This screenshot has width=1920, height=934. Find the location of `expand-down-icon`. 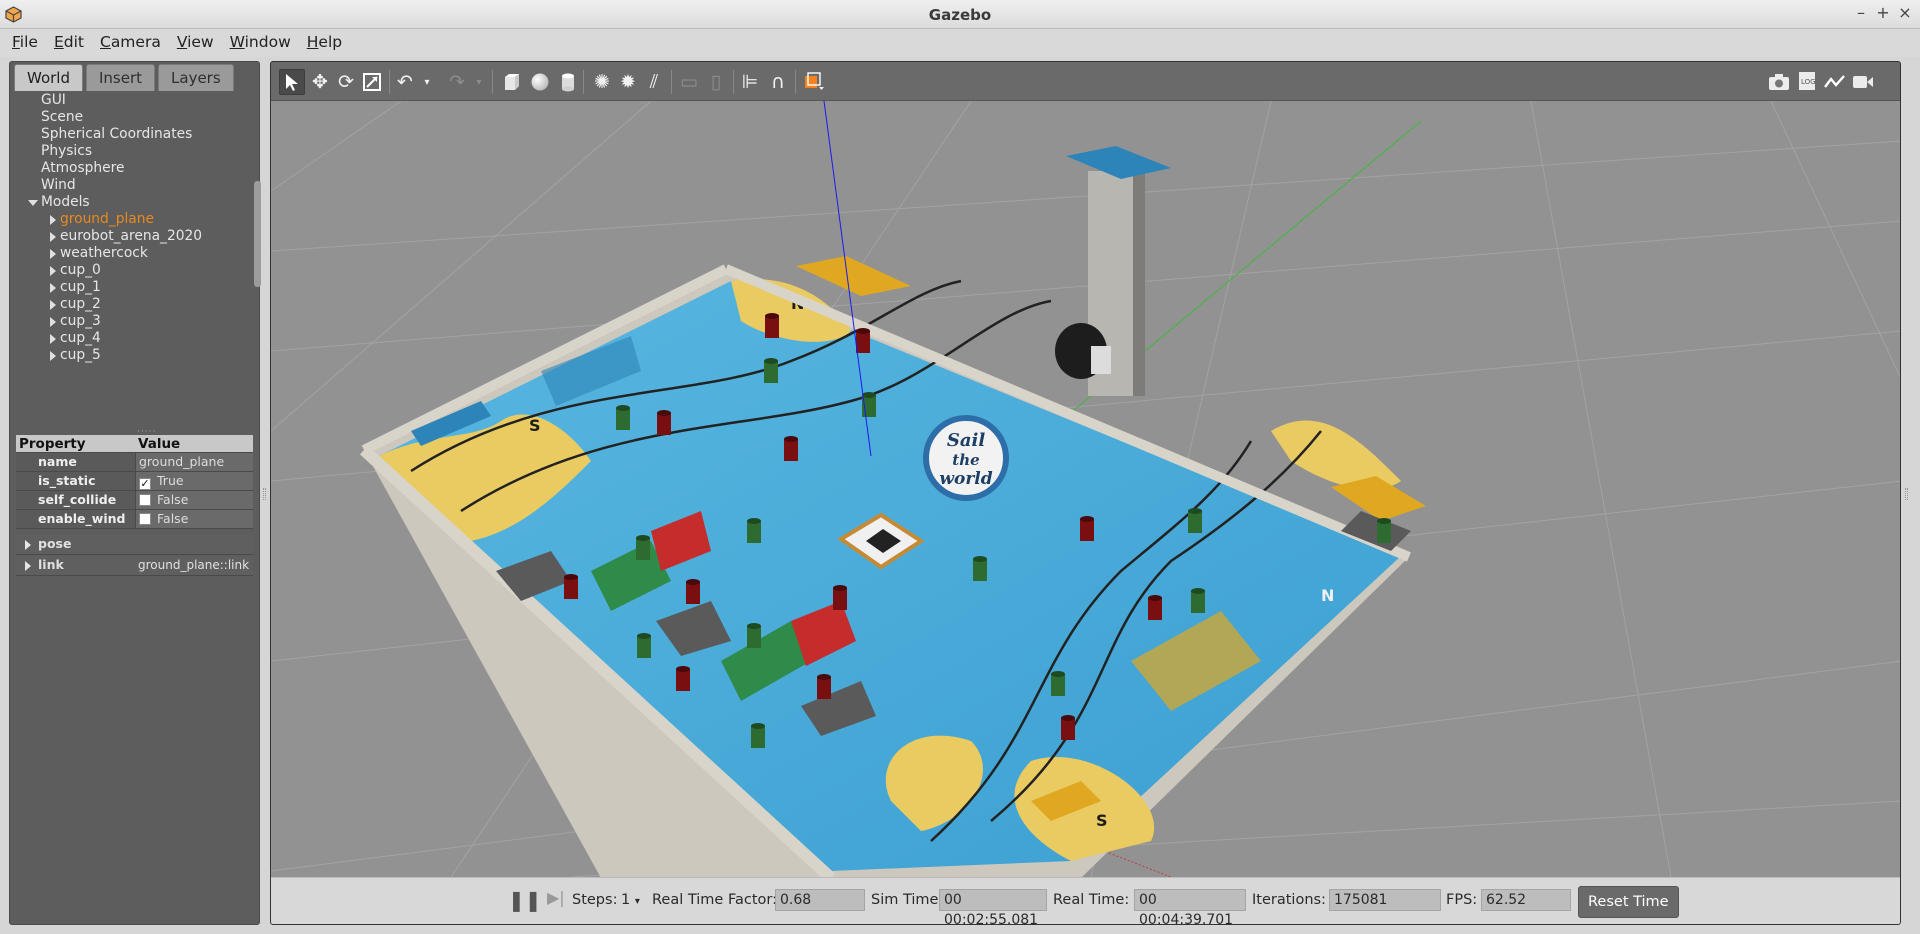

expand-down-icon is located at coordinates (33, 203).